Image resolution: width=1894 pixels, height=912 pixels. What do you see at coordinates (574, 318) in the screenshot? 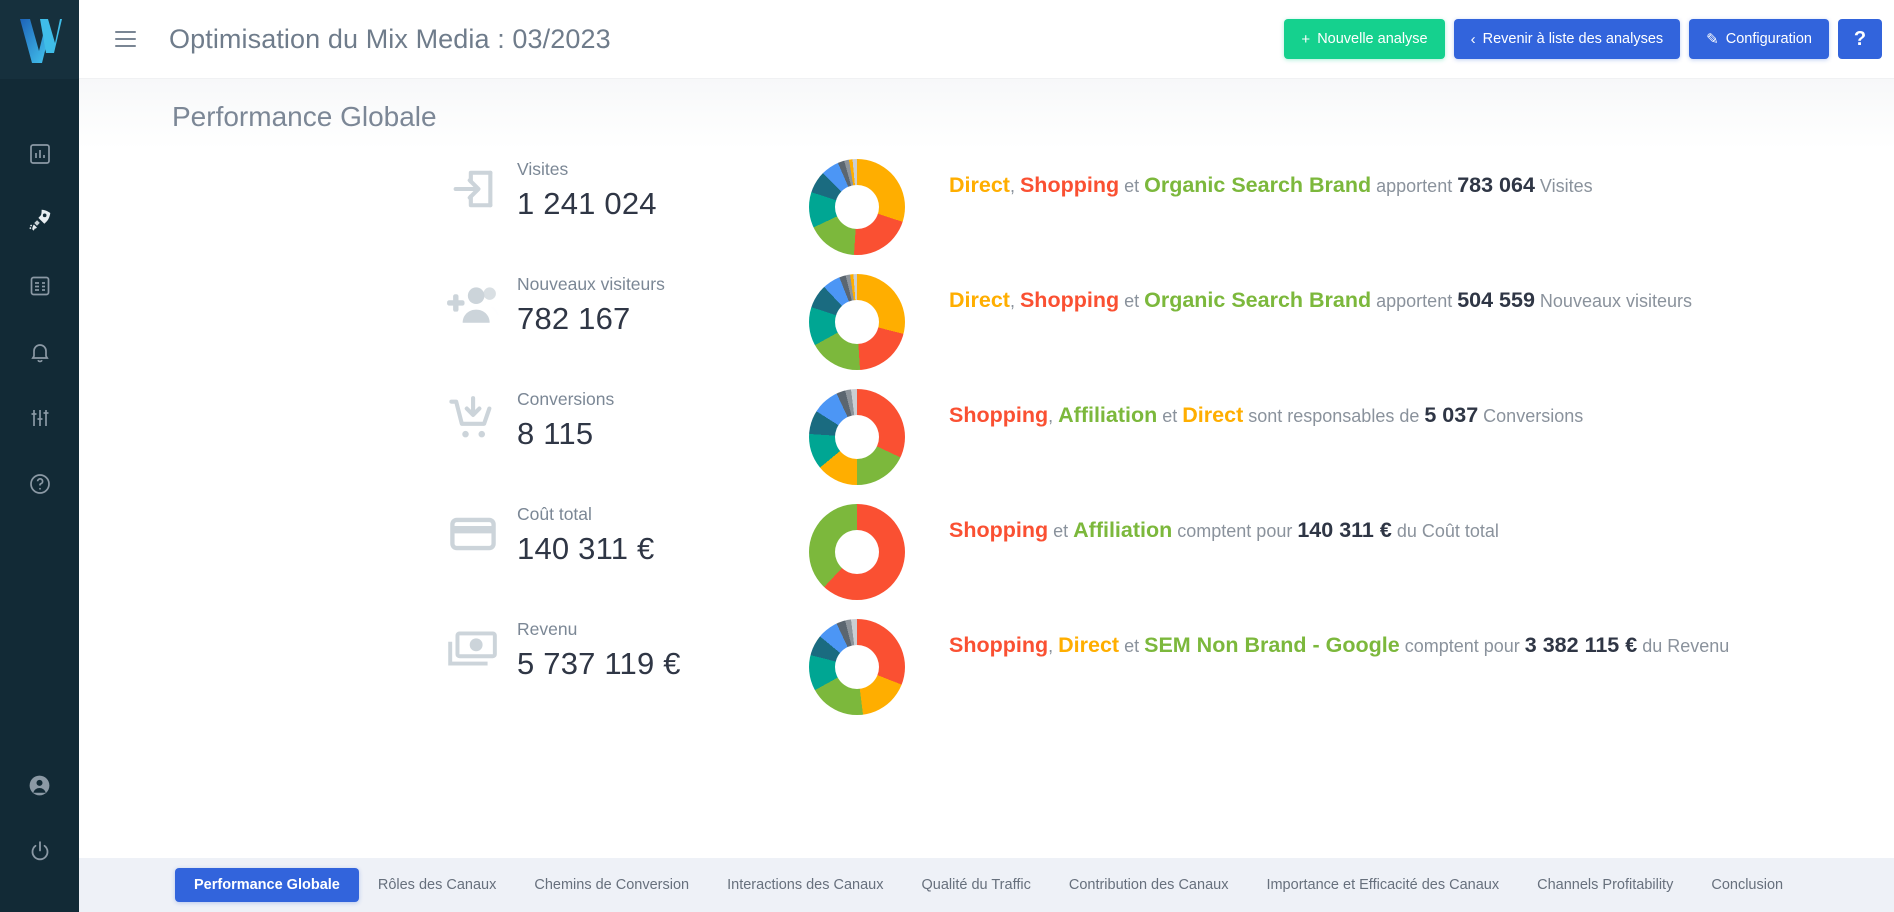
I see `kpi-value: 782 167` at bounding box center [574, 318].